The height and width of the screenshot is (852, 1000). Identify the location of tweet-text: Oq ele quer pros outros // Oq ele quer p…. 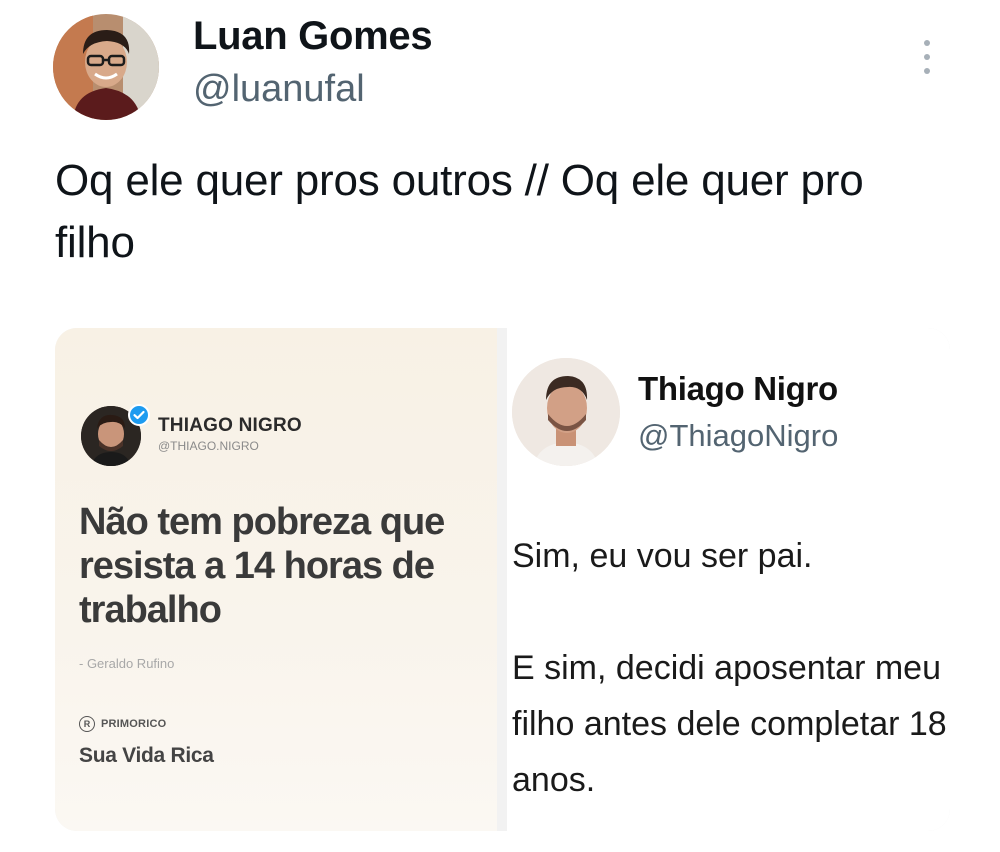
(459, 211).